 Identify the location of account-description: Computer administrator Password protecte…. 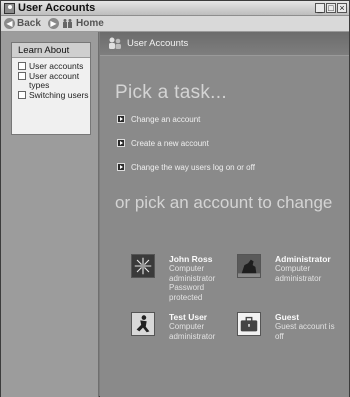
(192, 283).